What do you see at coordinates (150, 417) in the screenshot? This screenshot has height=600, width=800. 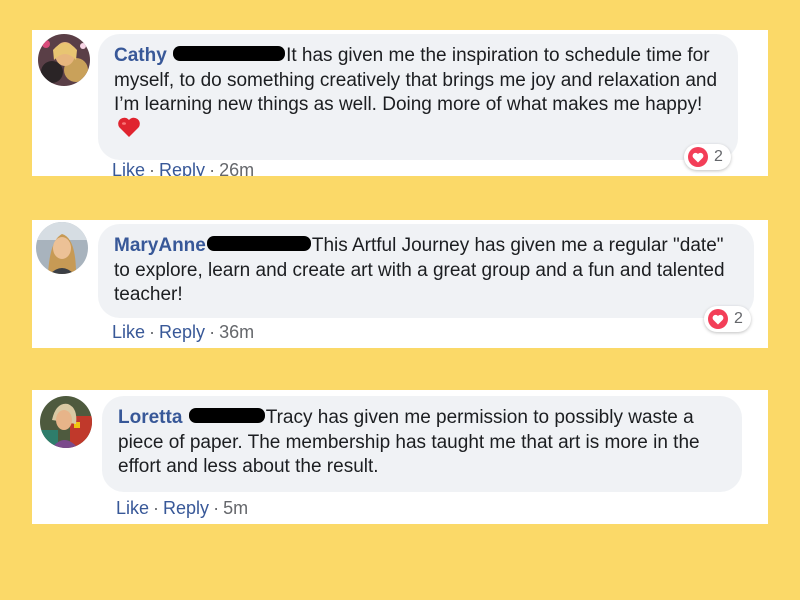 I see `comment-author: Loretta` at bounding box center [150, 417].